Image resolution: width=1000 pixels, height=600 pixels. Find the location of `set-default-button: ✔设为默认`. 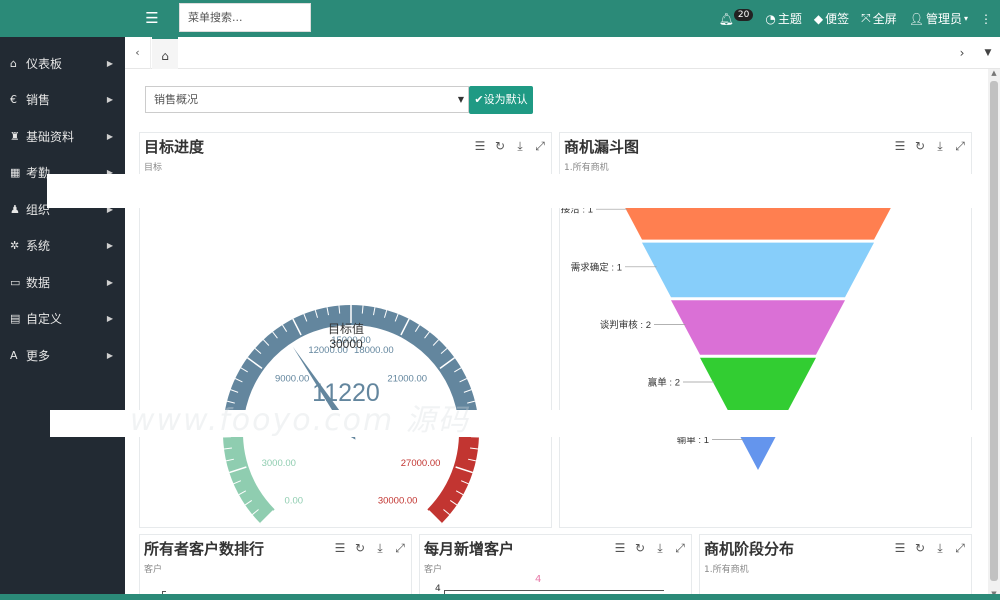

set-default-button: ✔设为默认 is located at coordinates (501, 100).